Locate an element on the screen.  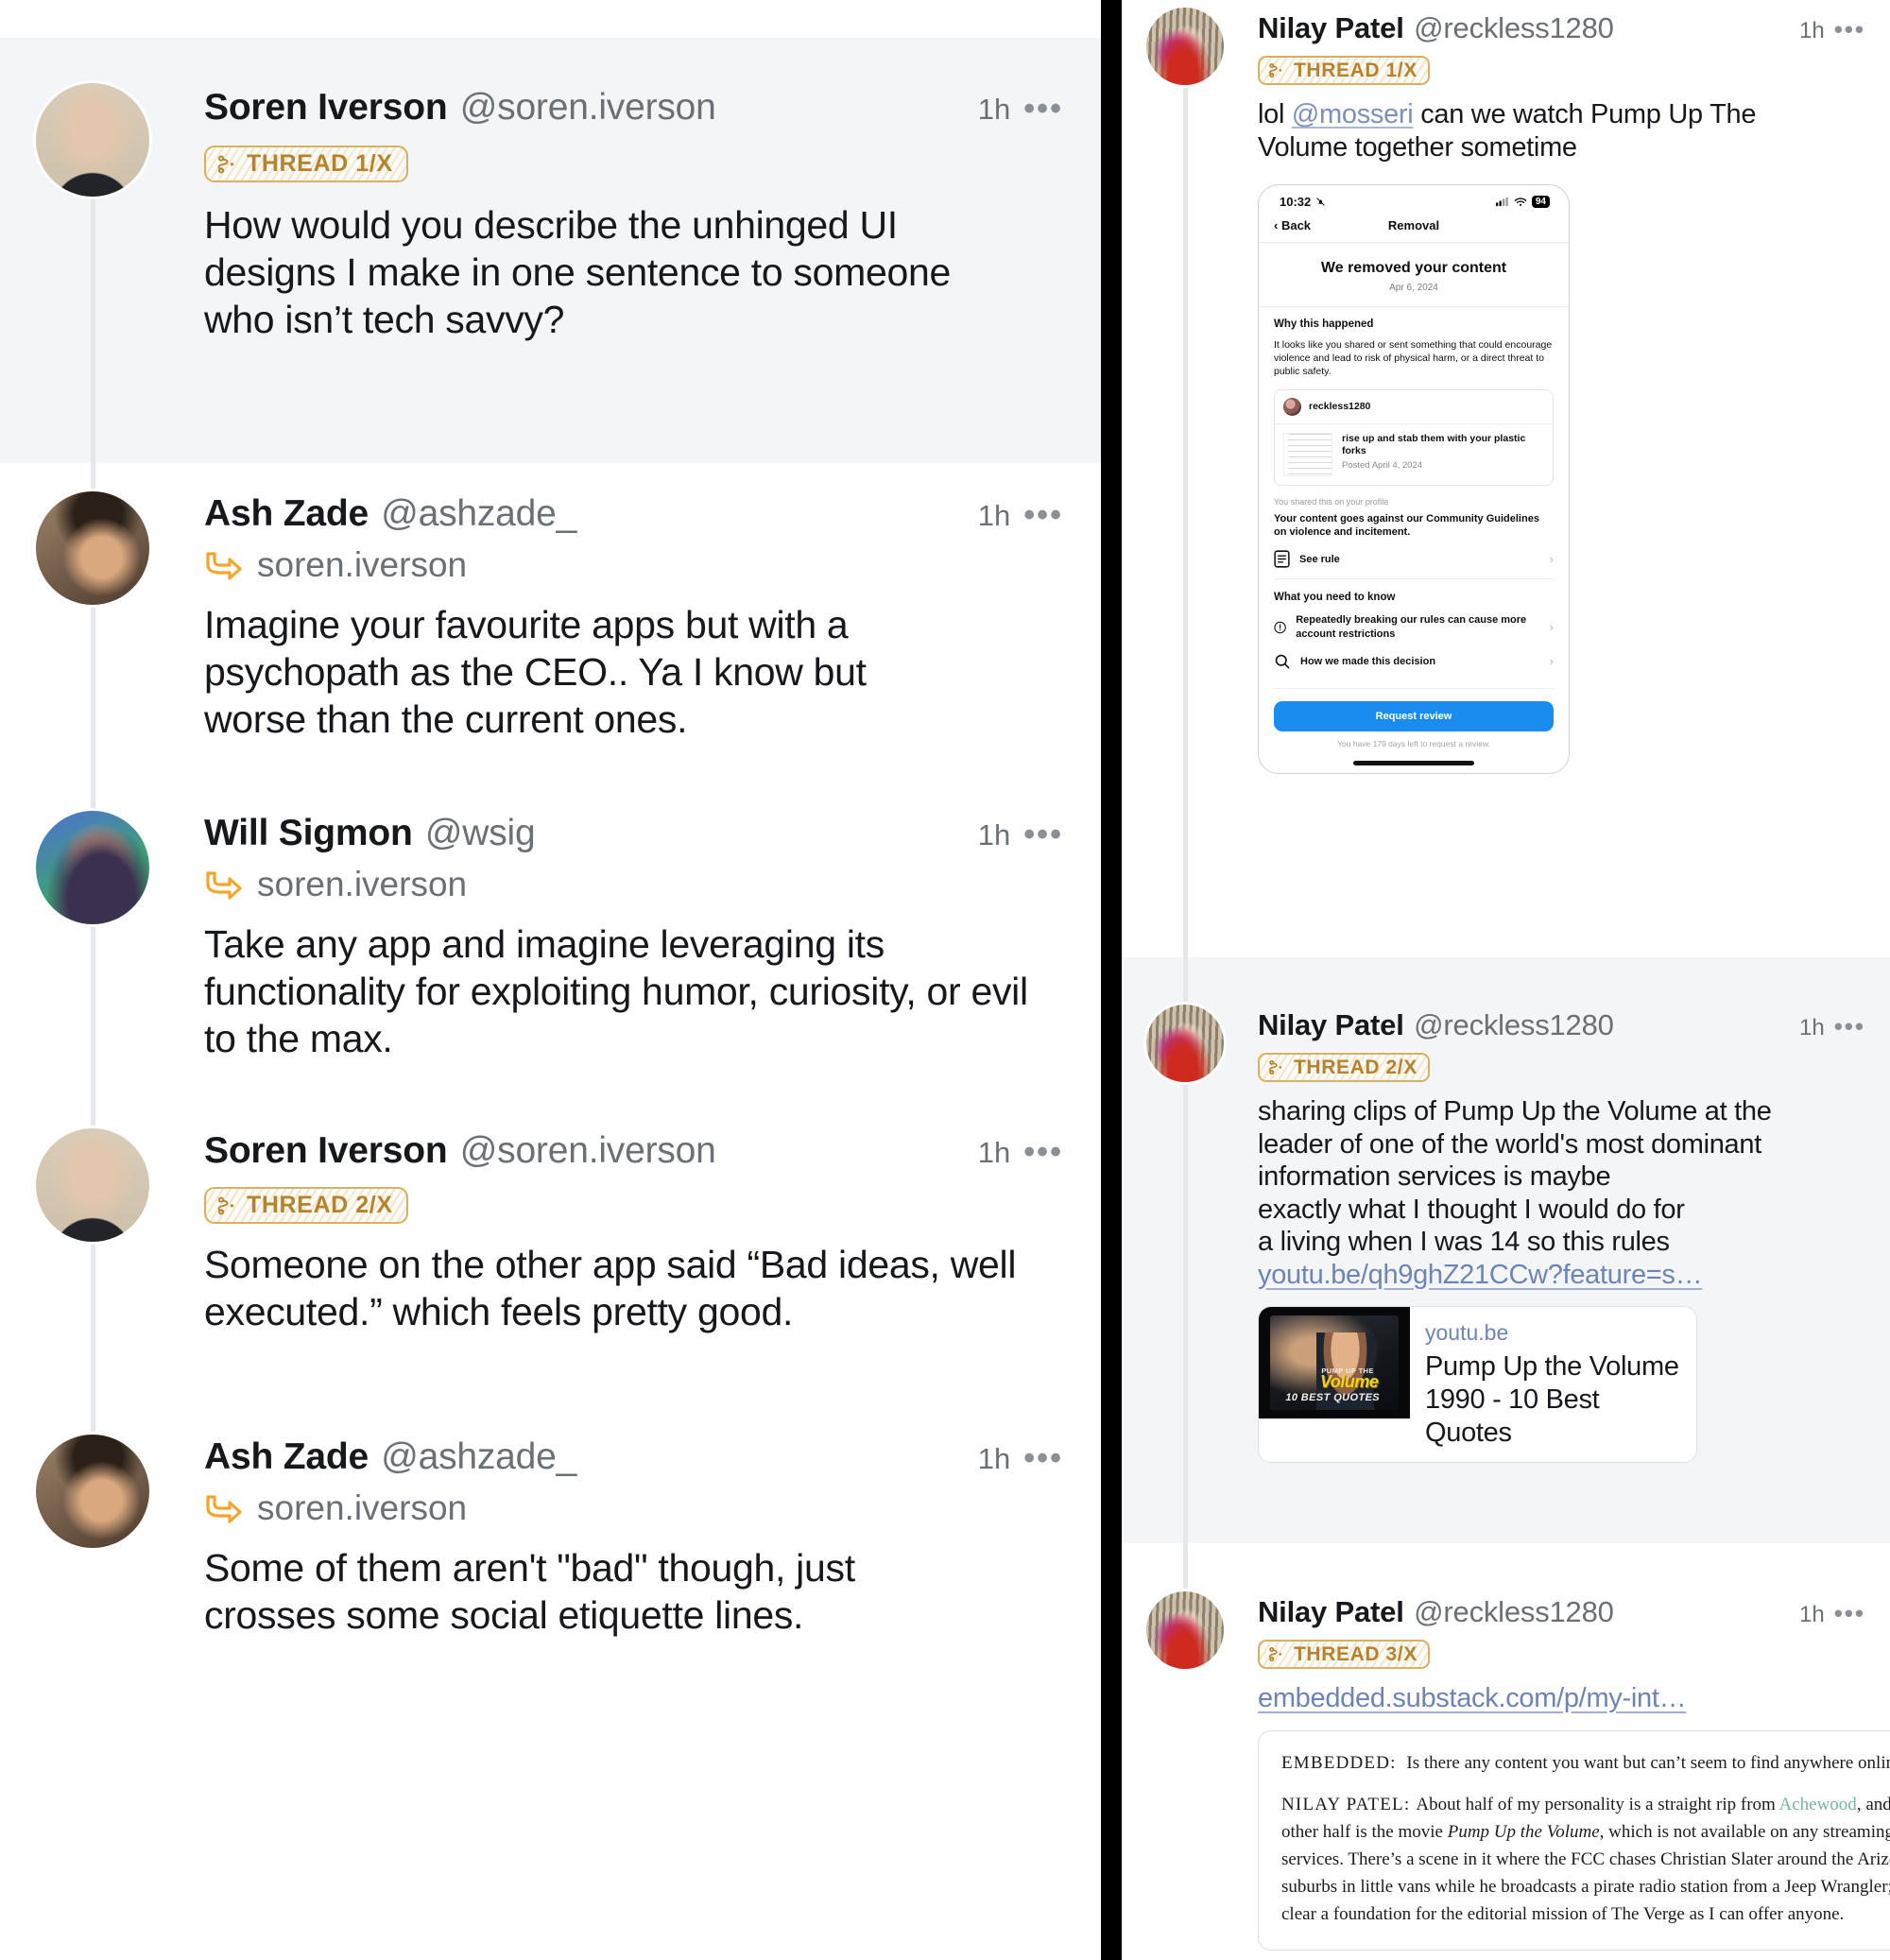
violating-post-thumbnail is located at coordinates (1307, 454).